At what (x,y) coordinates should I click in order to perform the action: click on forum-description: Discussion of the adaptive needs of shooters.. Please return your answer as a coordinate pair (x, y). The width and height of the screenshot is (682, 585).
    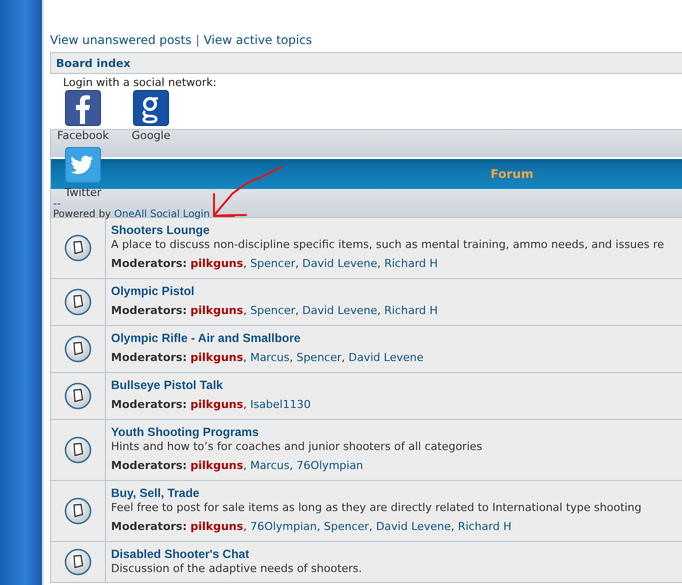
    Looking at the image, I should click on (236, 569).